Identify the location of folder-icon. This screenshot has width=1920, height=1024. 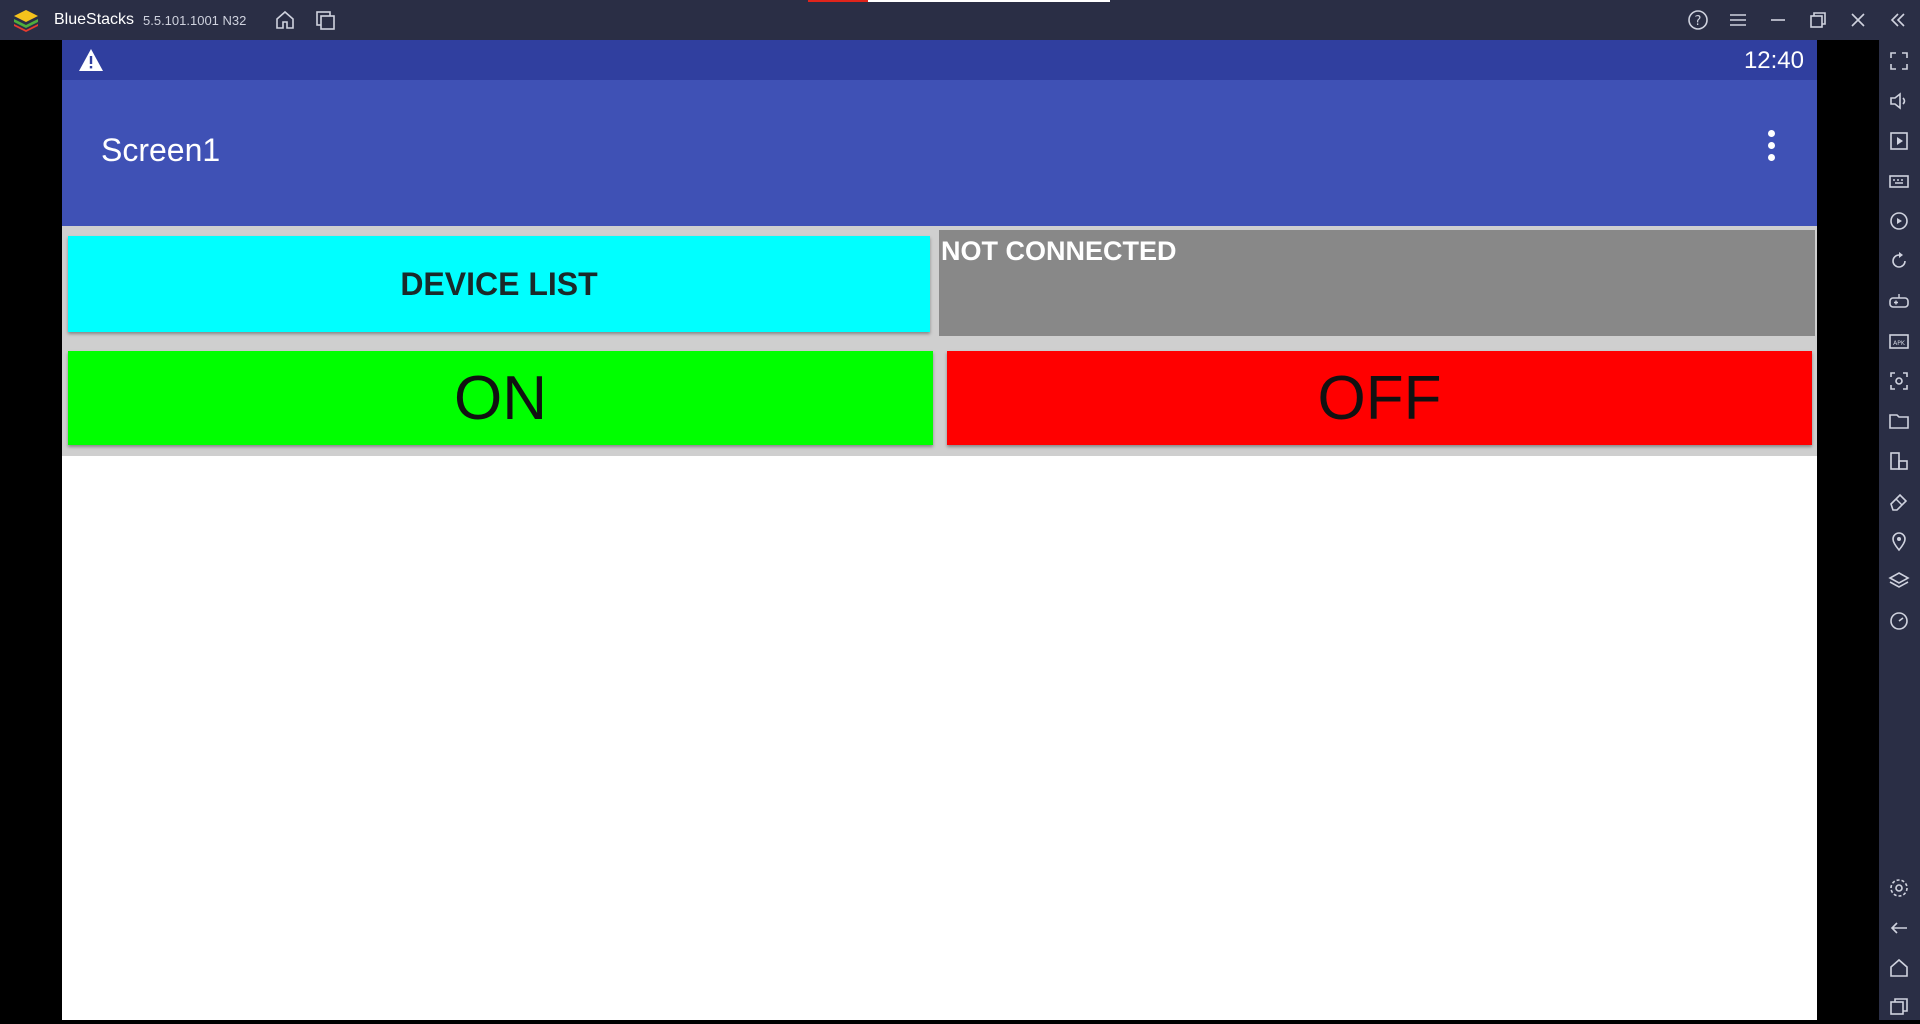
(1899, 421).